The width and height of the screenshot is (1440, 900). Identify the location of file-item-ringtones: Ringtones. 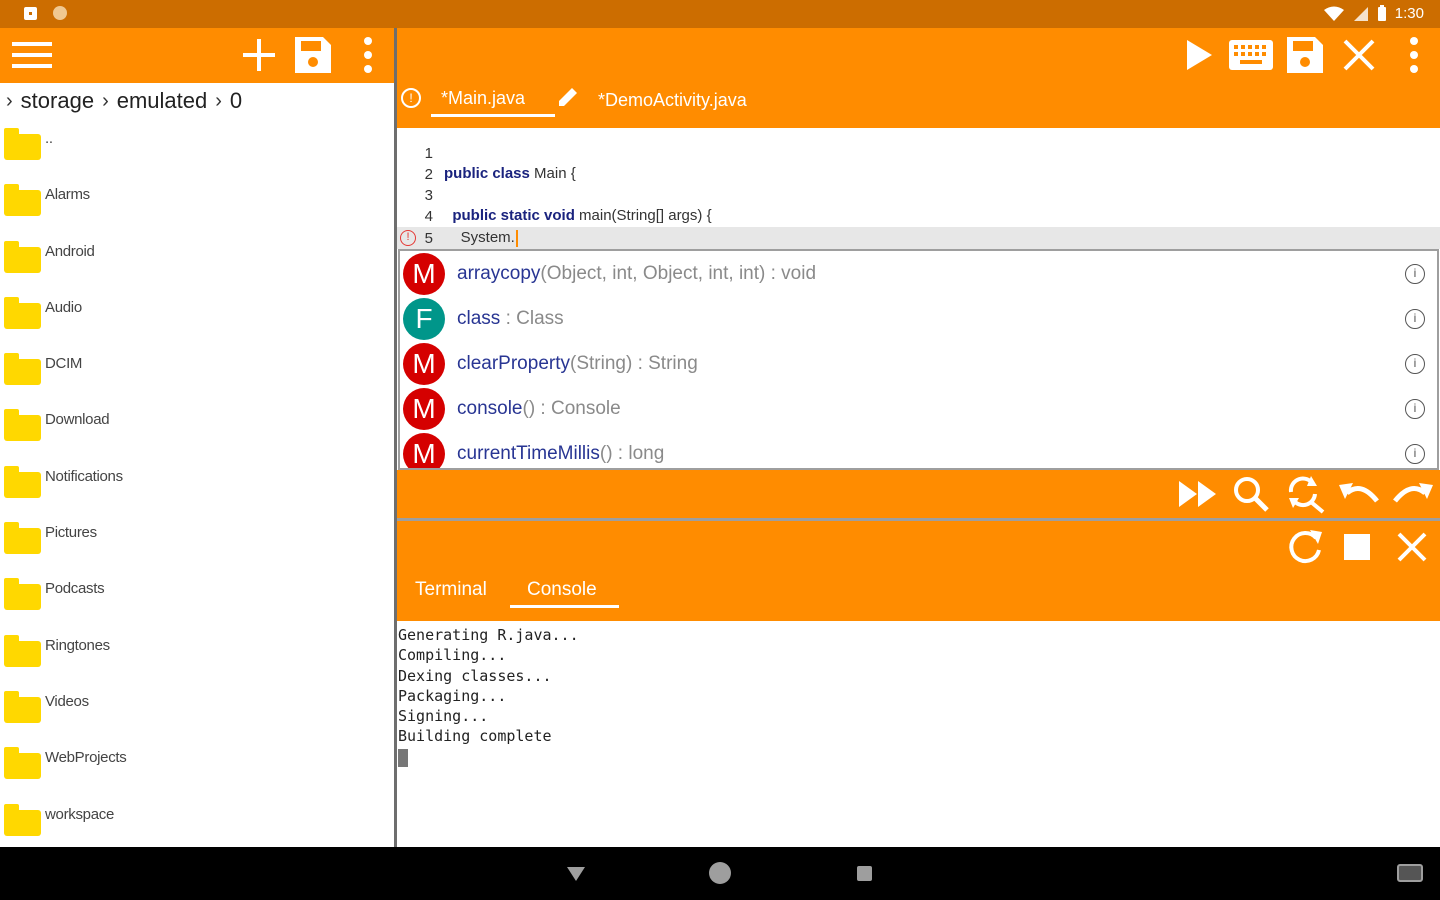
(197, 653).